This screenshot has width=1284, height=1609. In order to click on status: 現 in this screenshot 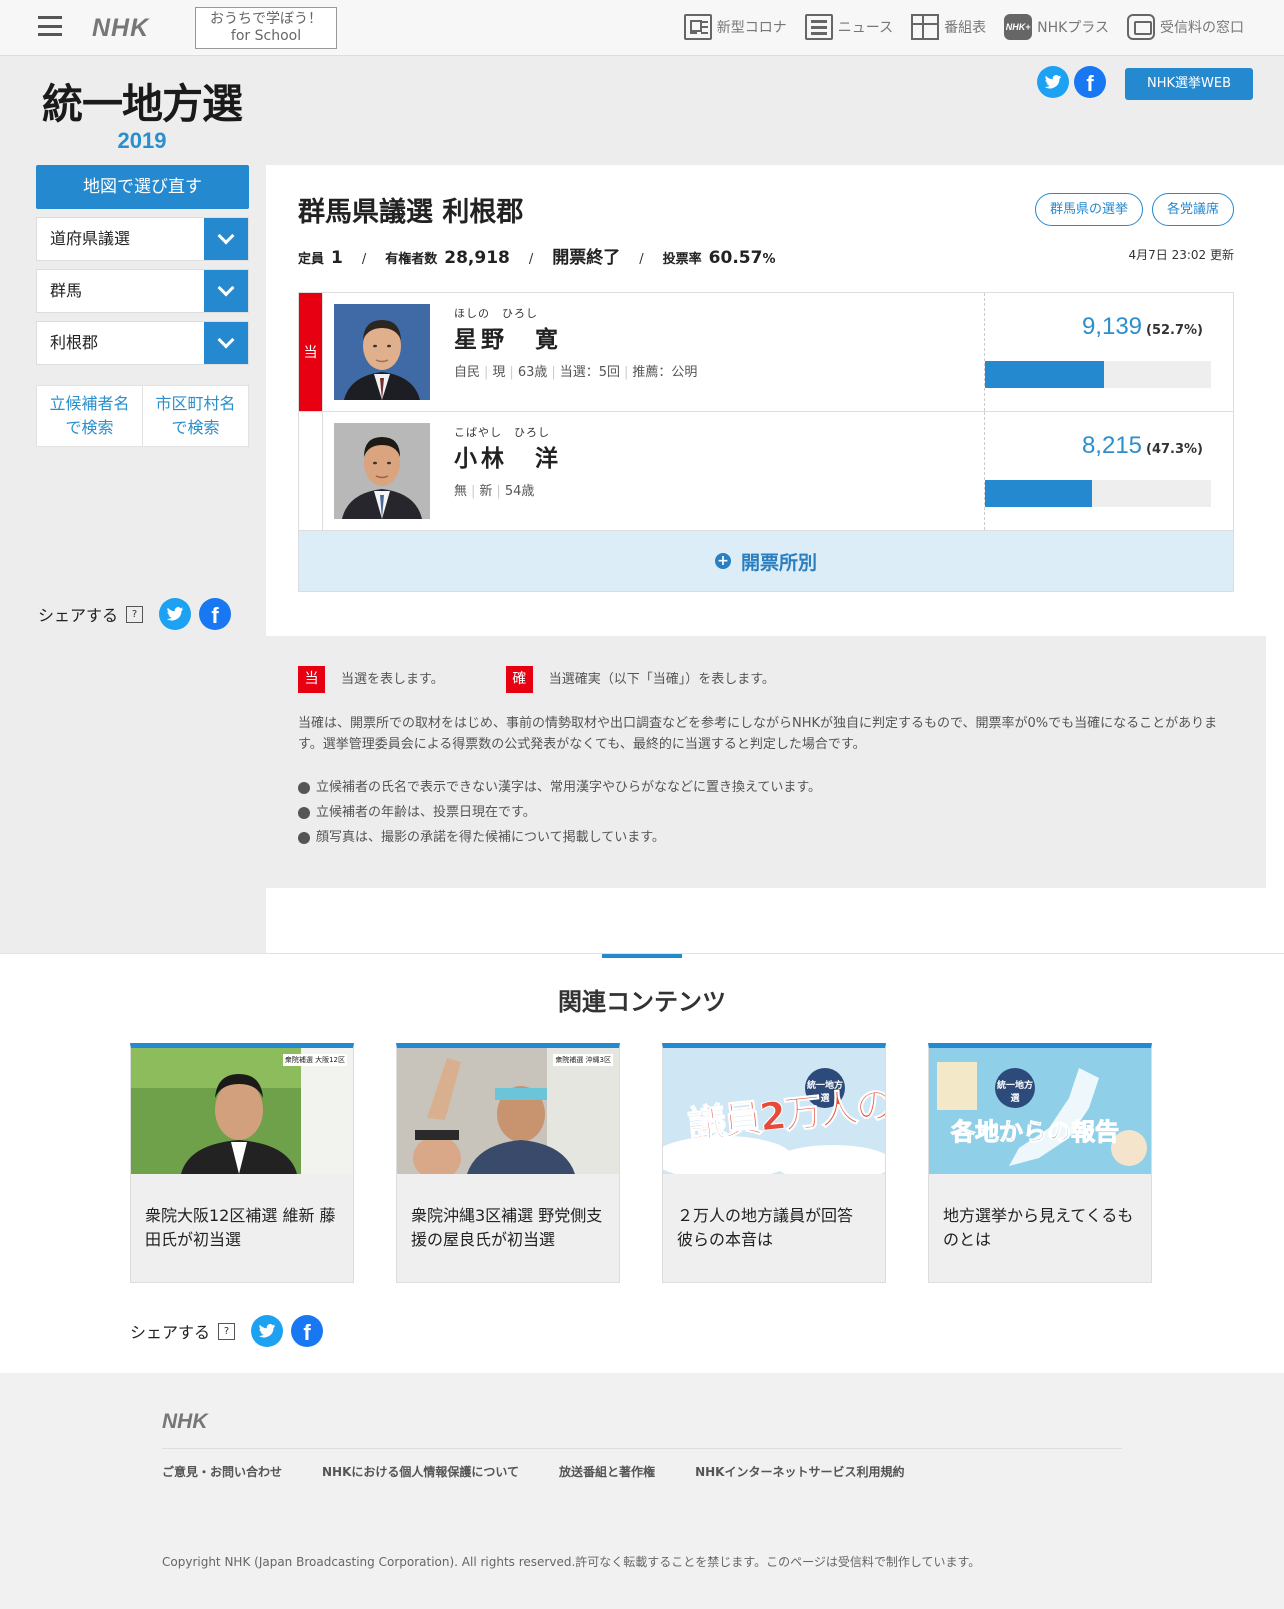, I will do `click(499, 372)`.